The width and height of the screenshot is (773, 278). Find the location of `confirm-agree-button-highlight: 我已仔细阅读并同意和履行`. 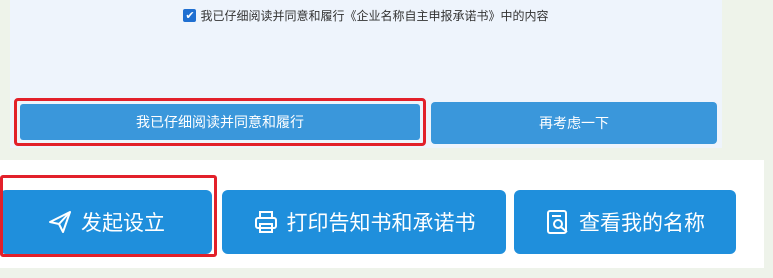

confirm-agree-button-highlight: 我已仔细阅读并同意和履行 is located at coordinates (220, 122).